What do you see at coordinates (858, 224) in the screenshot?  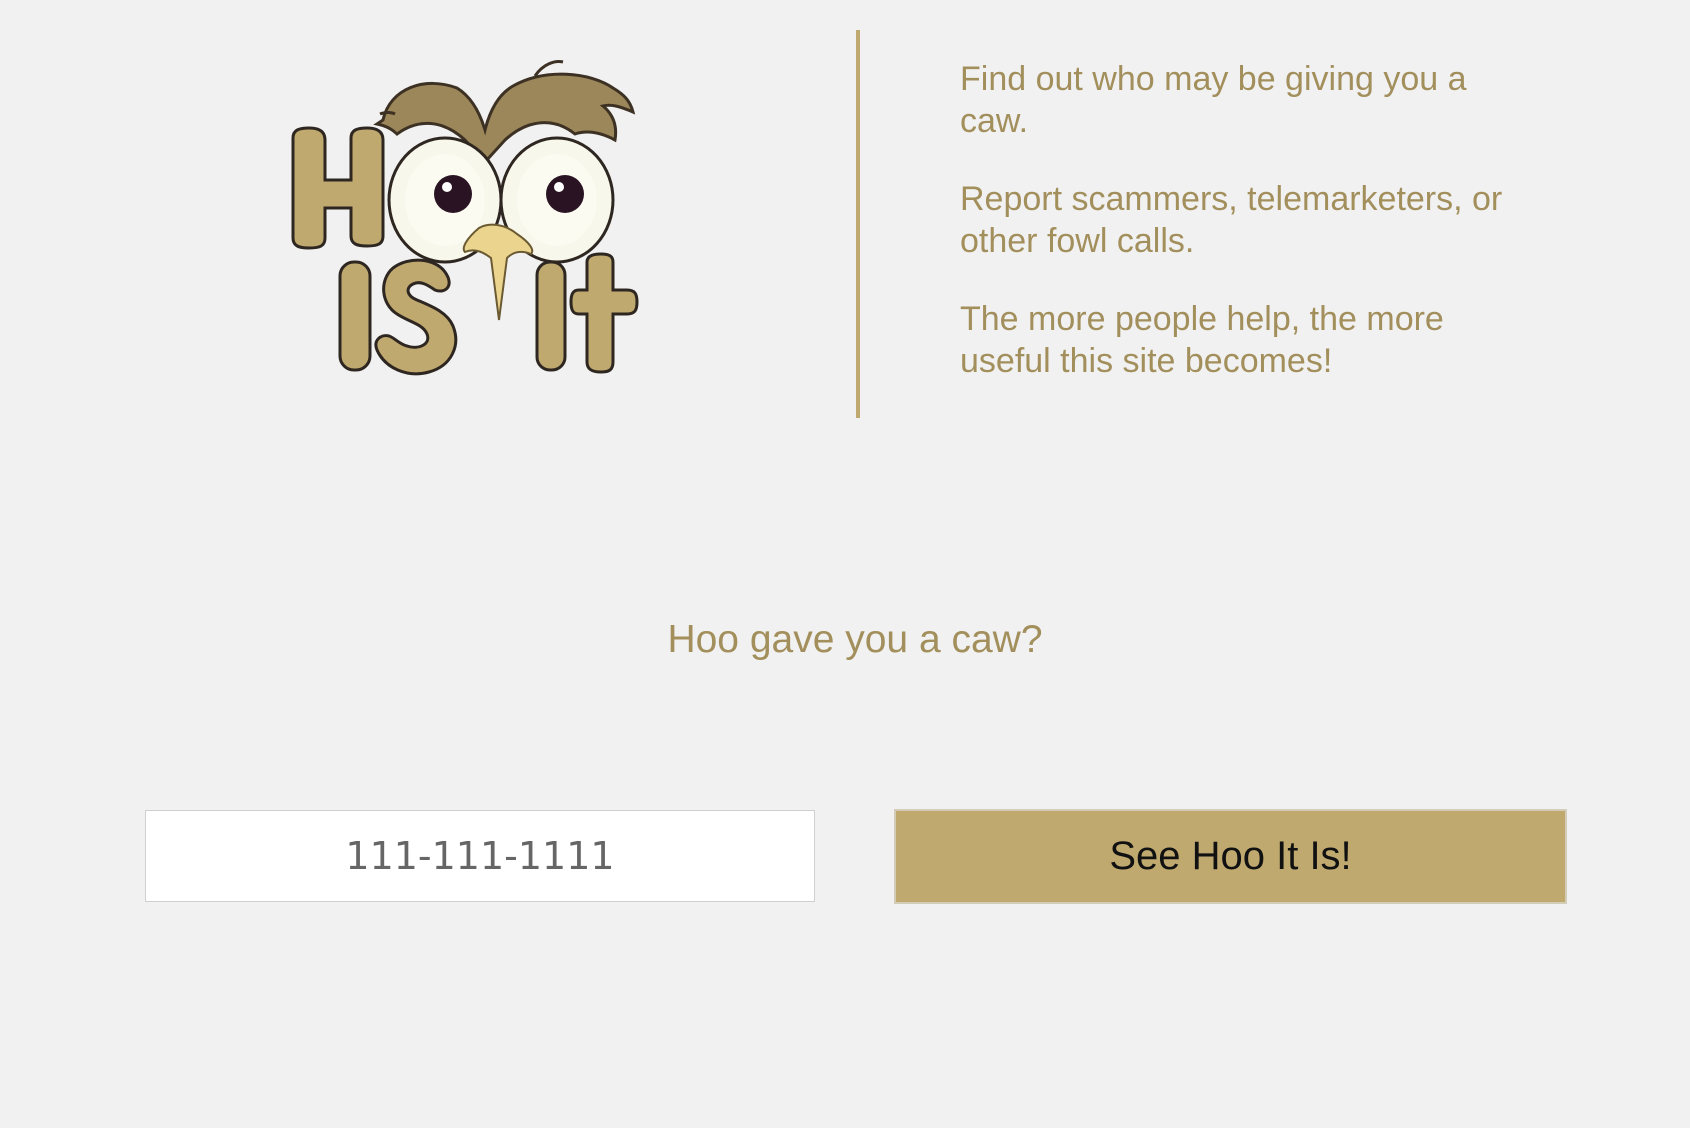 I see `vertical-divider` at bounding box center [858, 224].